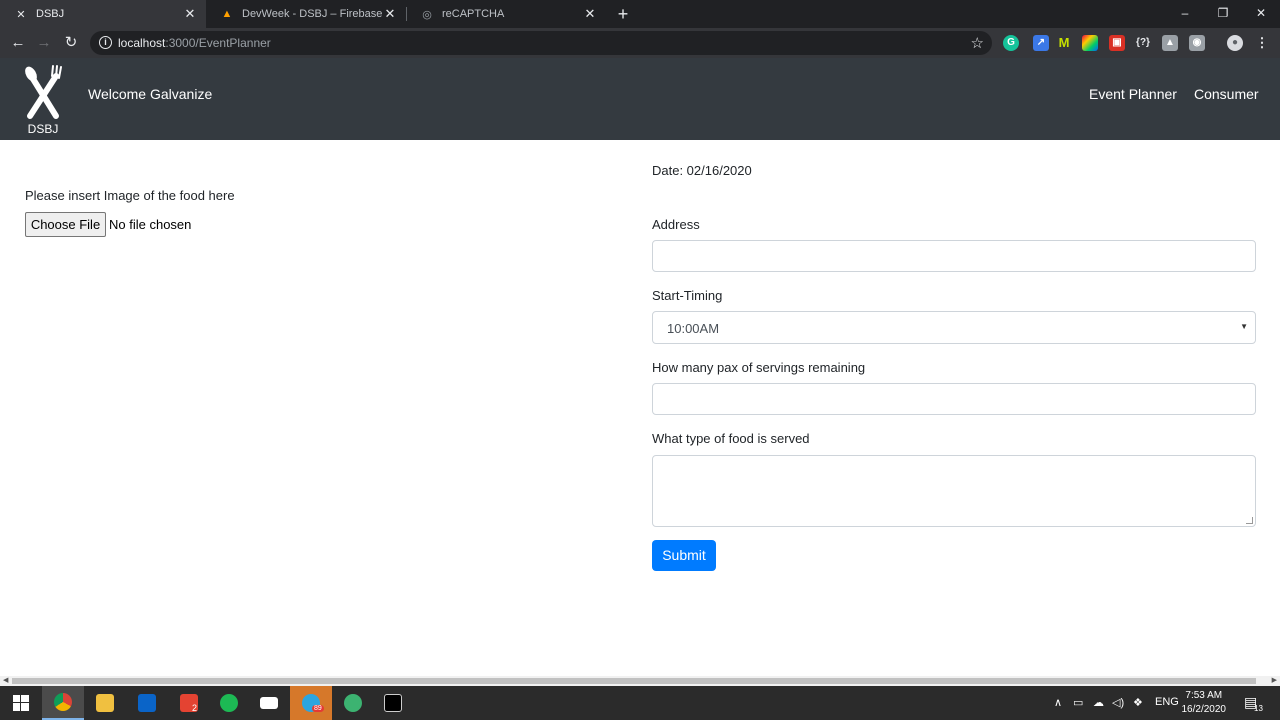 This screenshot has height=720, width=1280. What do you see at coordinates (1078, 702) in the screenshot?
I see `battery-icon: ▭` at bounding box center [1078, 702].